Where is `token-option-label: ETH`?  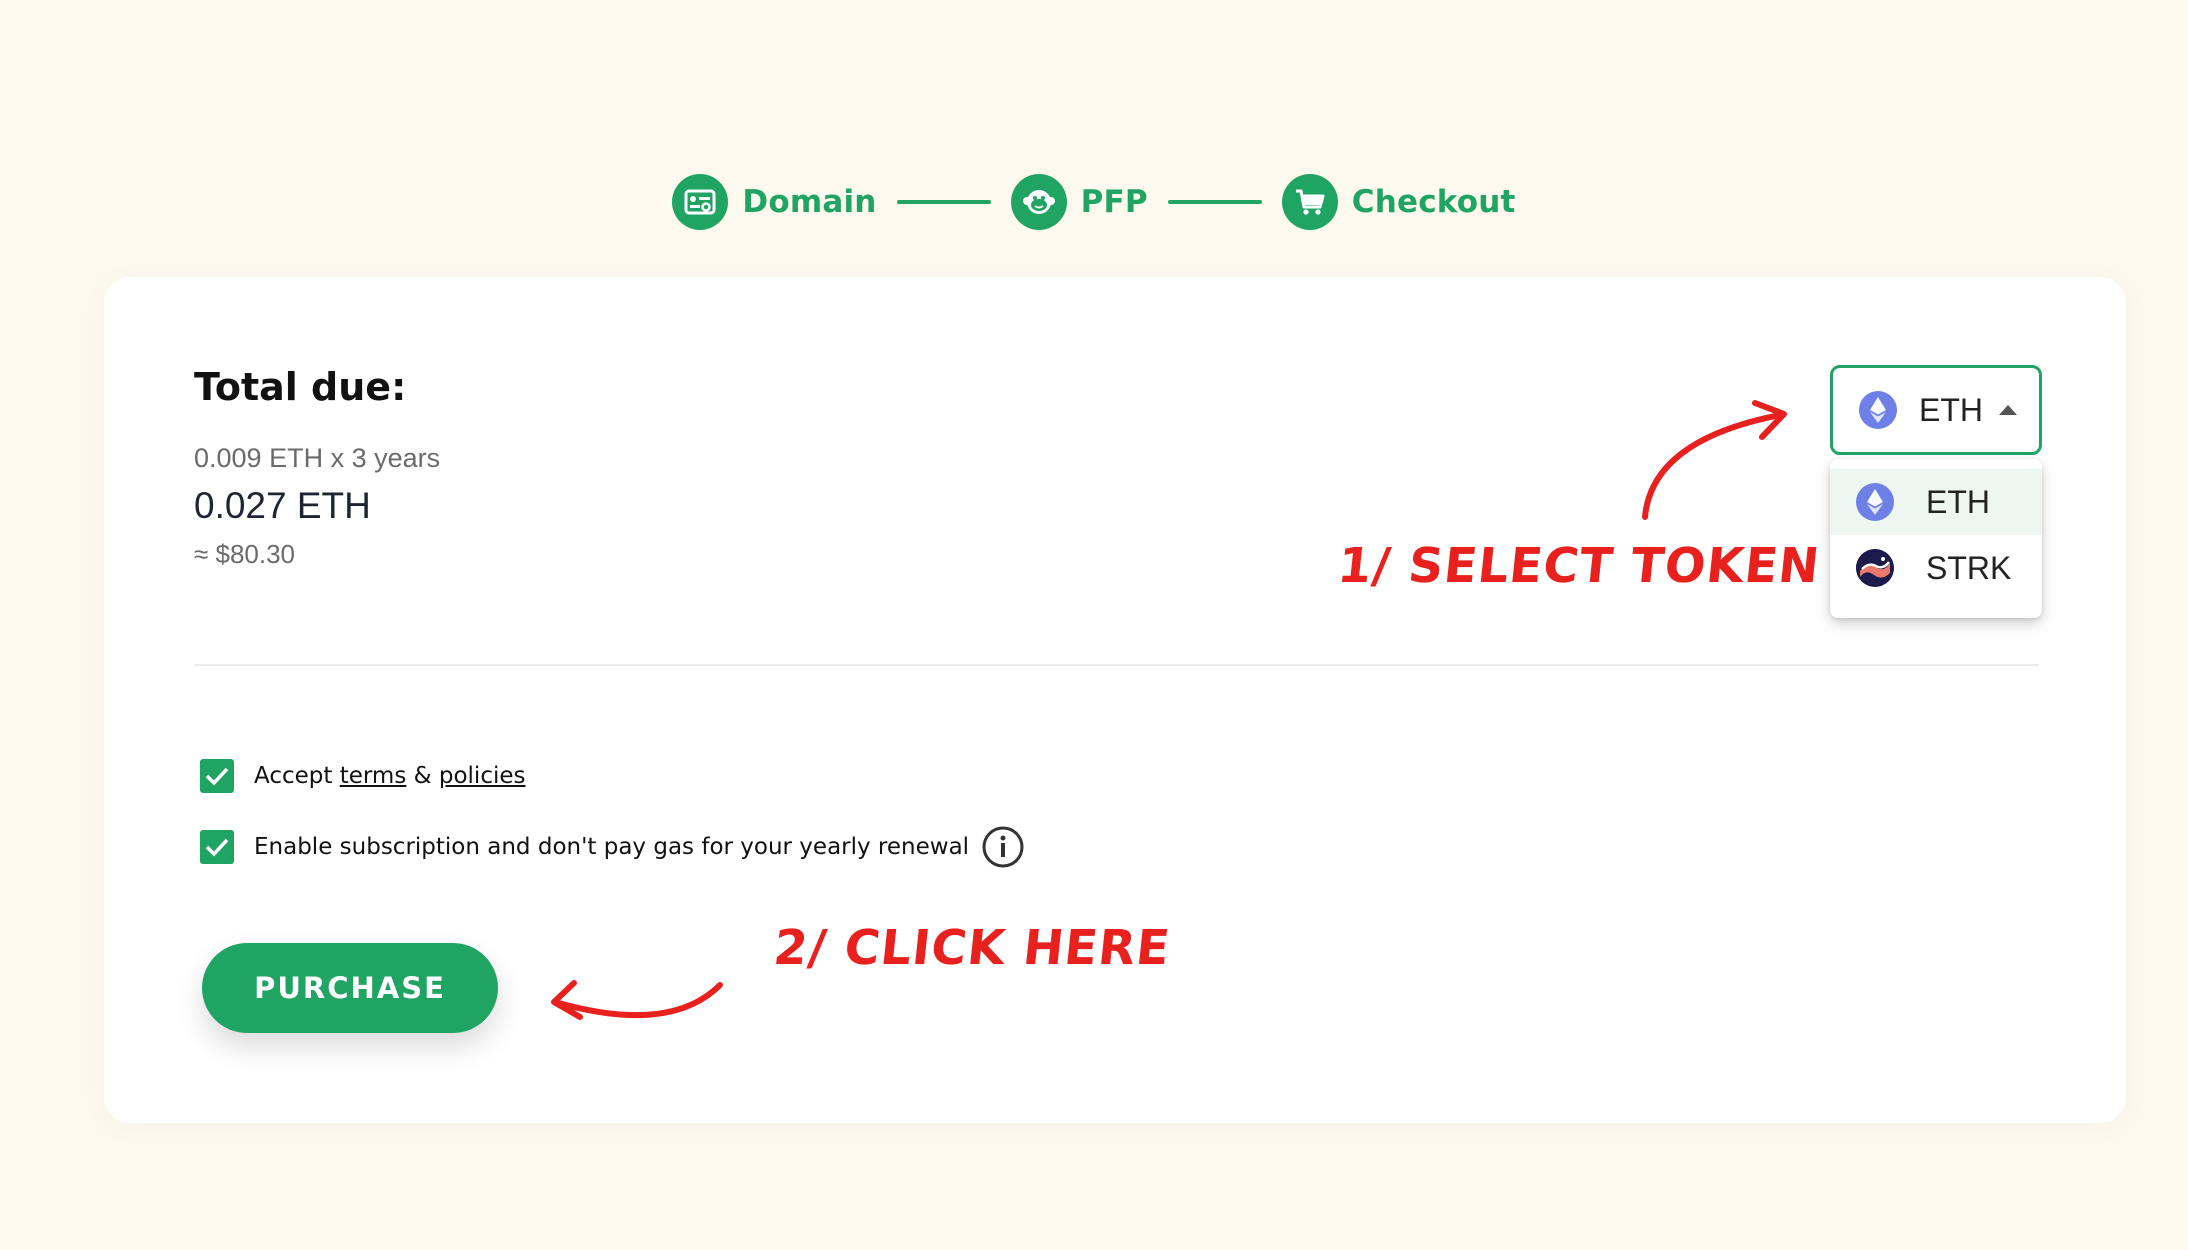 token-option-label: ETH is located at coordinates (1958, 501).